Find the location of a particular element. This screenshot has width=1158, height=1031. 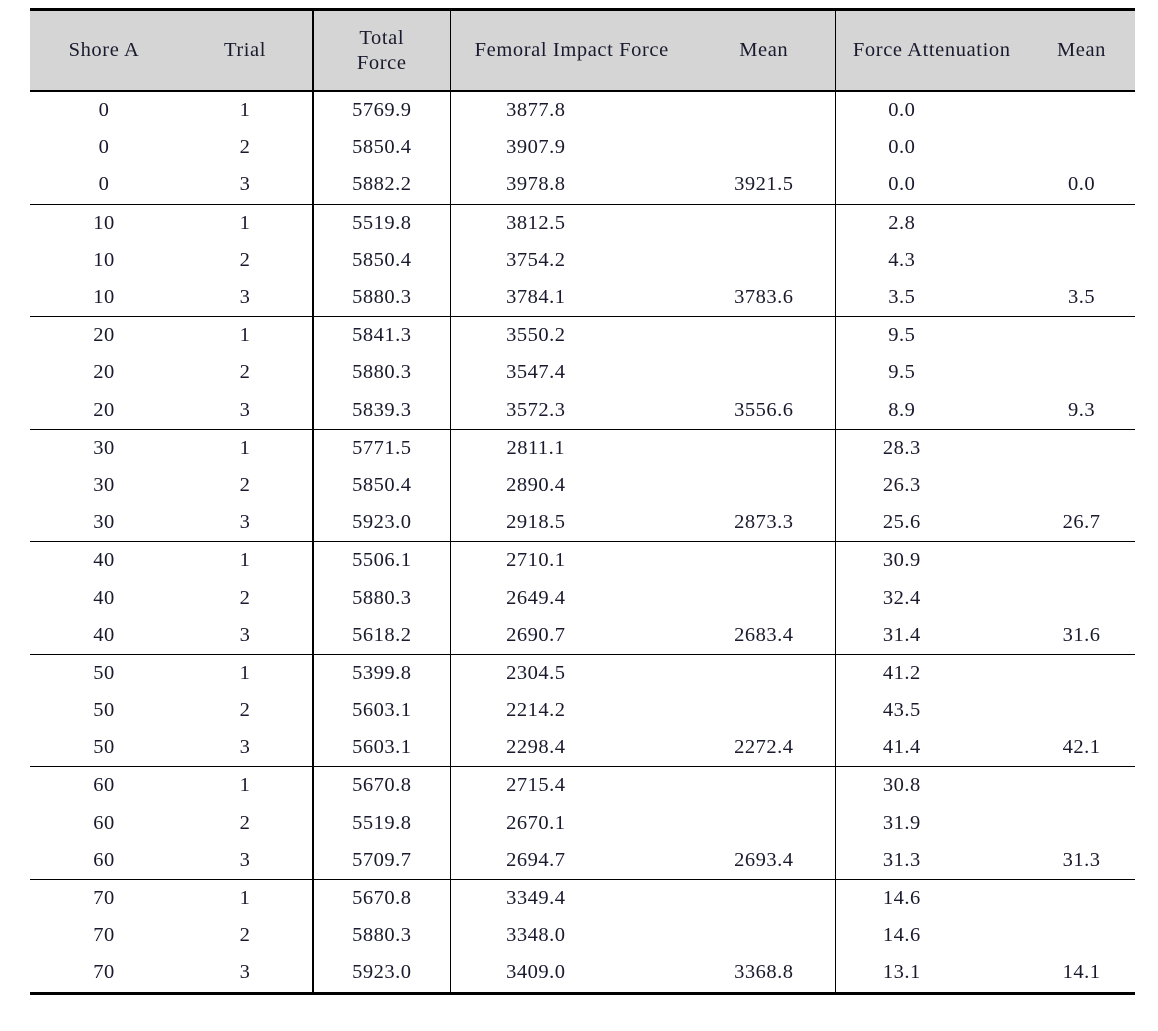

cell-force-attenuation: 9.5 is located at coordinates (931, 335).